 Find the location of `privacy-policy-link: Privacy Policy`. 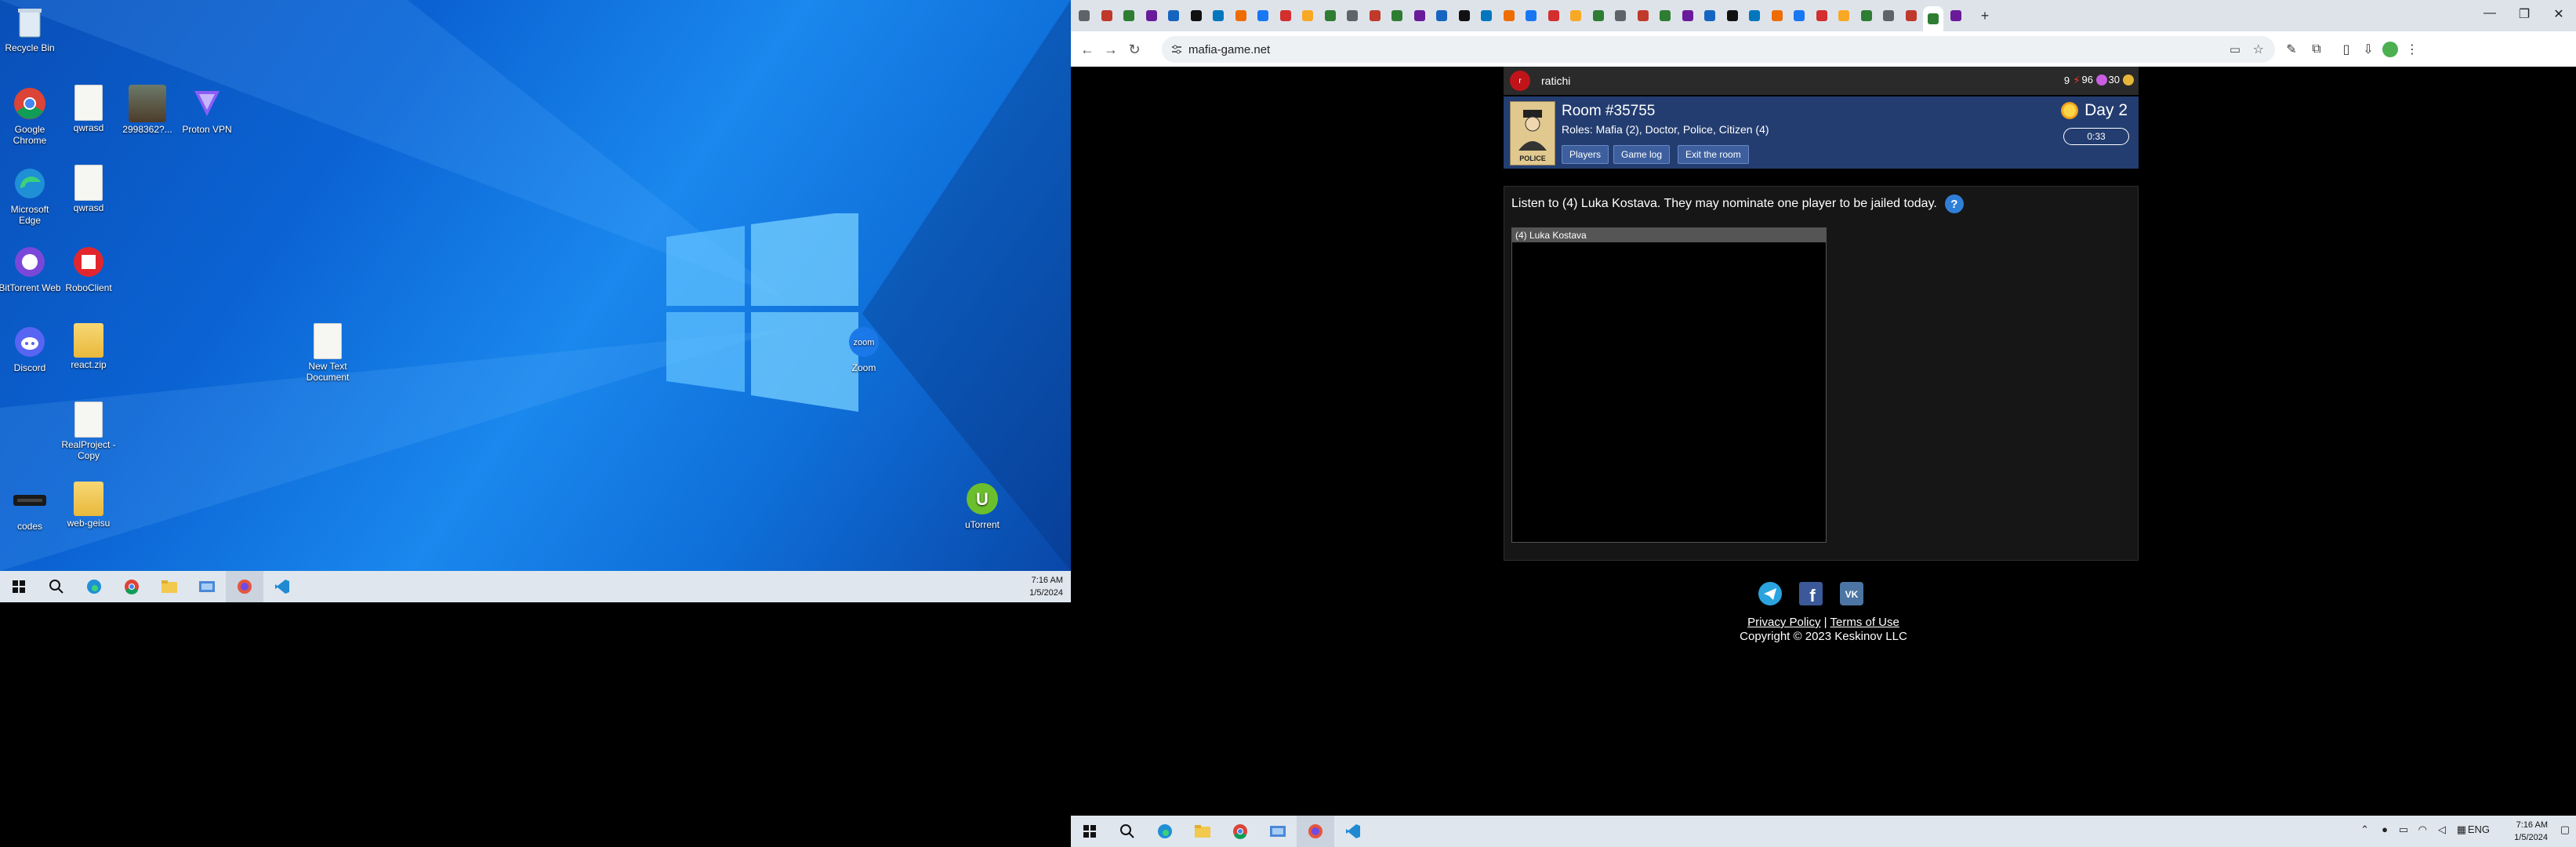

privacy-policy-link: Privacy Policy is located at coordinates (1784, 622).